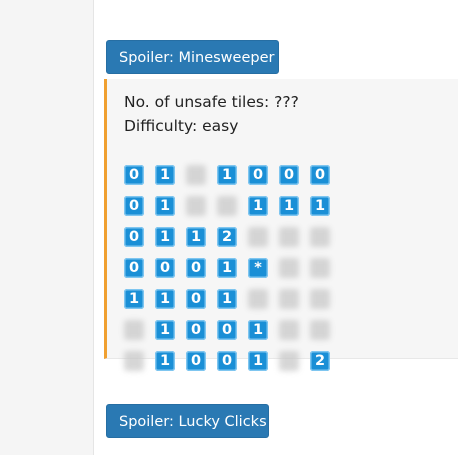 The height and width of the screenshot is (455, 458). I want to click on unsafe-tiles-label: No. of unsafe tiles: ???, so click(211, 102).